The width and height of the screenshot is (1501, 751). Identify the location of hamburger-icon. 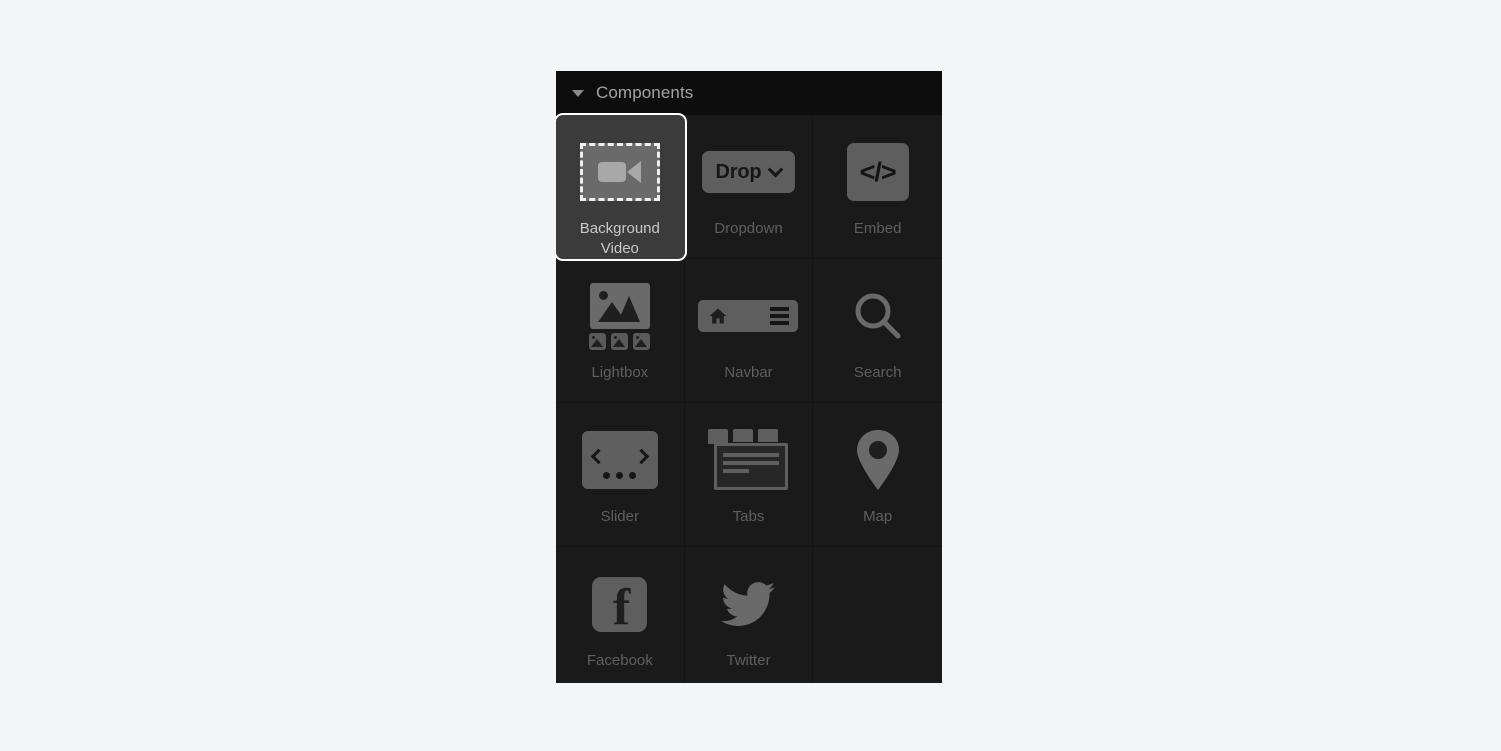
(780, 316).